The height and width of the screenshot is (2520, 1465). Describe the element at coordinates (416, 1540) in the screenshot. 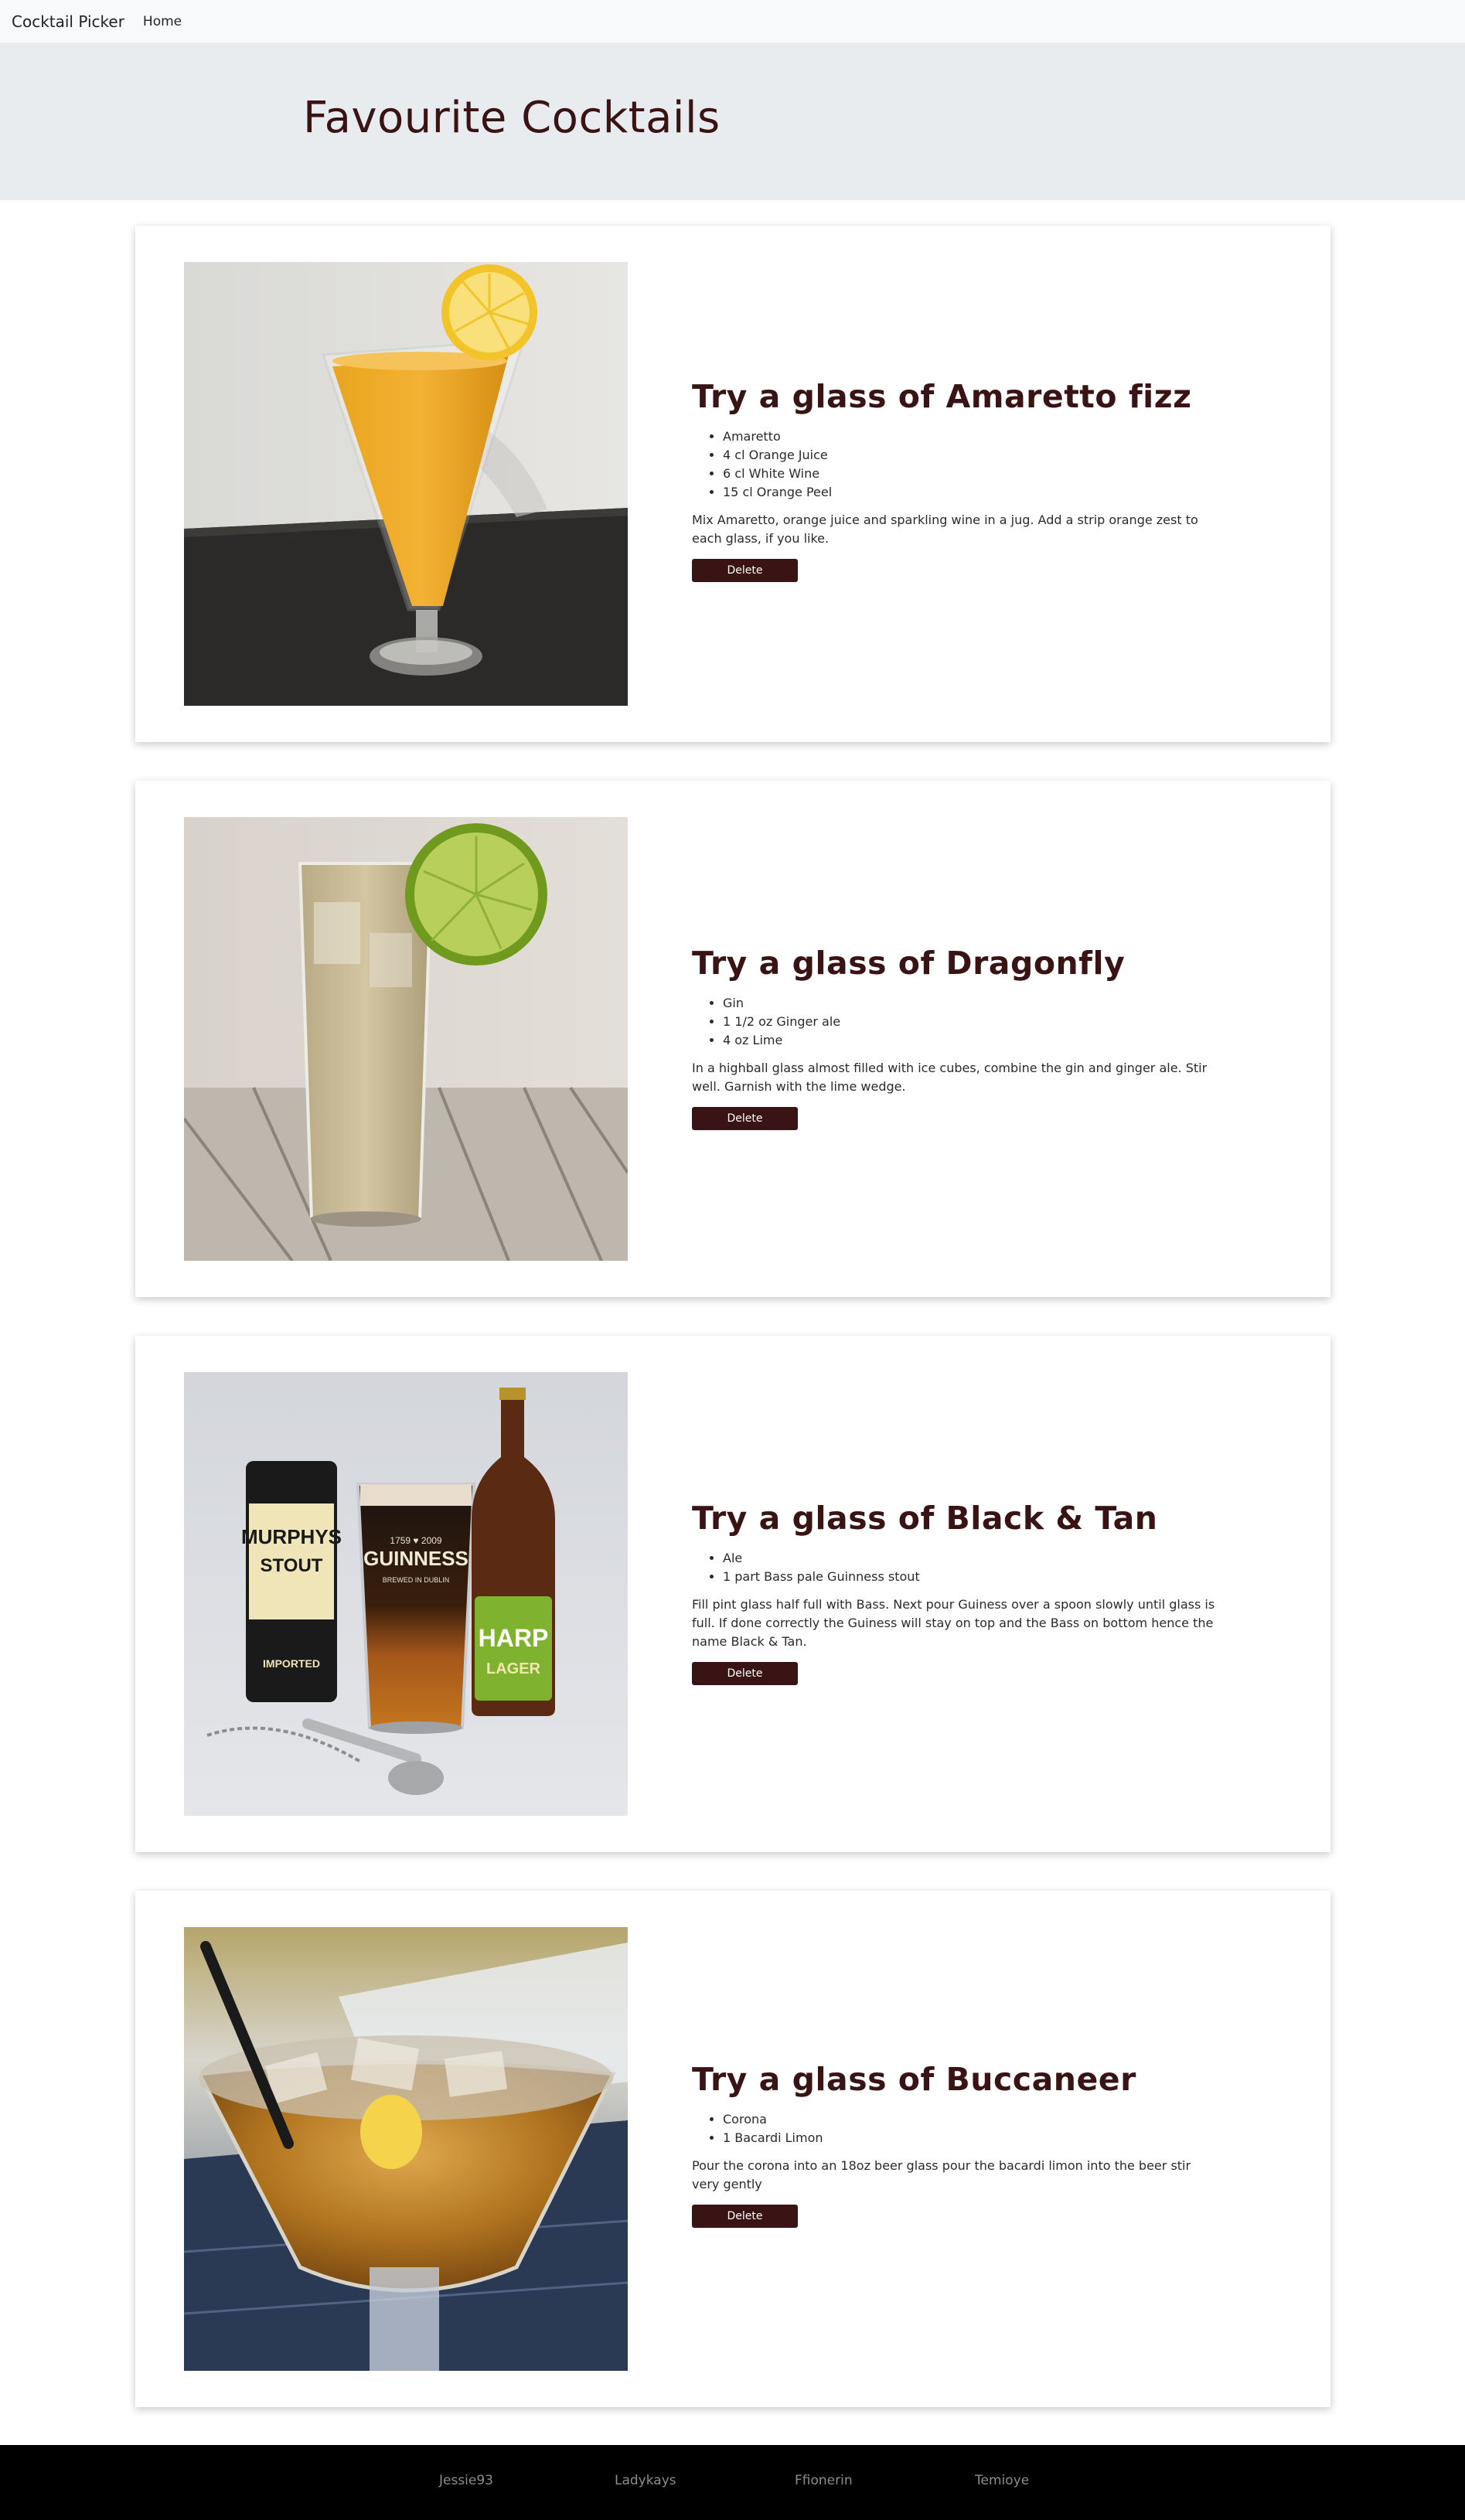

I see `glass-year-label: 1759 ♥ 2009` at that location.